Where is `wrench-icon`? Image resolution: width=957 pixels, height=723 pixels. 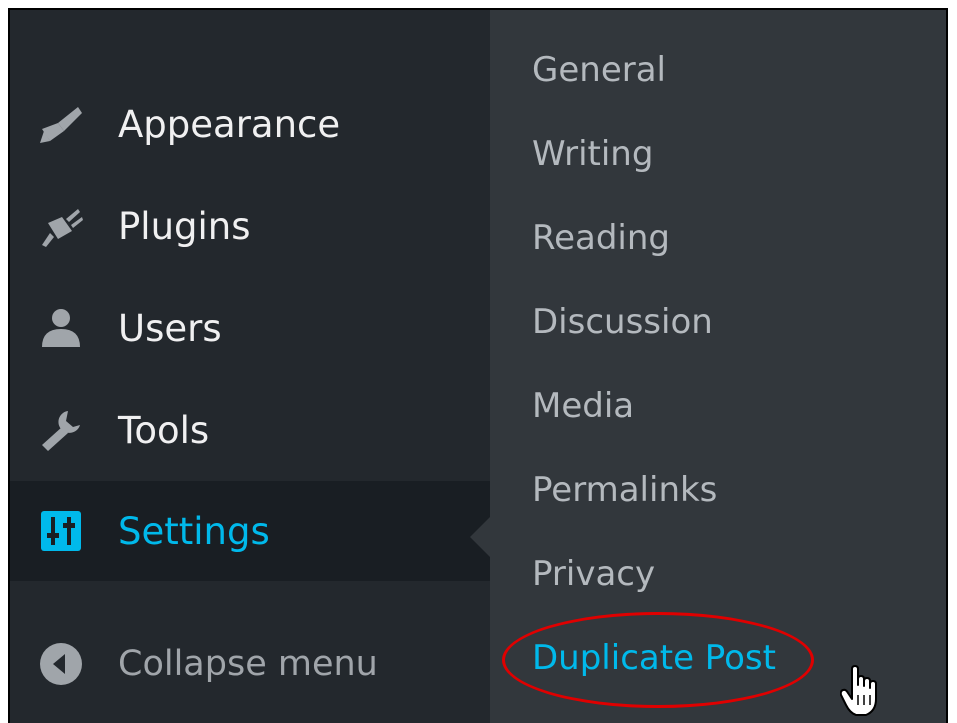
wrench-icon is located at coordinates (61, 430).